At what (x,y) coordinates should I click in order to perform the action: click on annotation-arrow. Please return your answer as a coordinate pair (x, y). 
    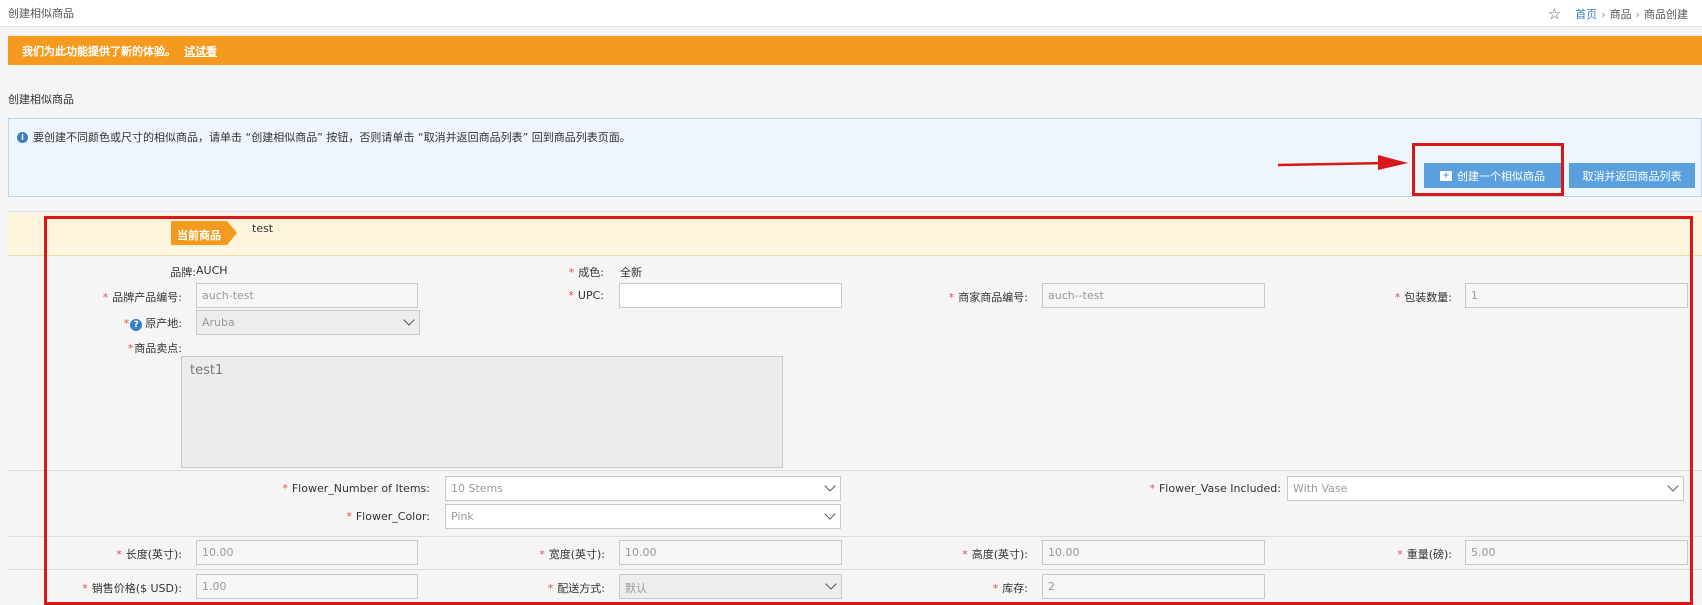
    Looking at the image, I should click on (1343, 162).